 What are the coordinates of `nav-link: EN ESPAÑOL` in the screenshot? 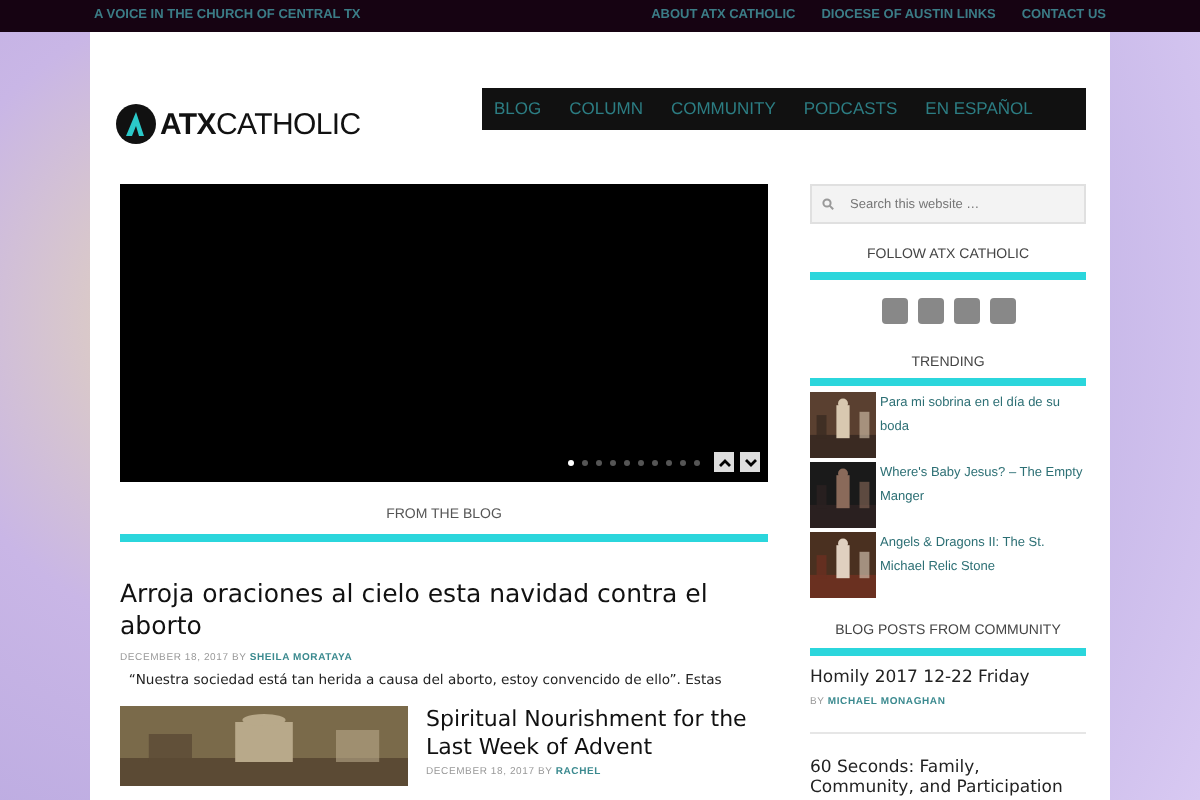 It's located at (979, 109).